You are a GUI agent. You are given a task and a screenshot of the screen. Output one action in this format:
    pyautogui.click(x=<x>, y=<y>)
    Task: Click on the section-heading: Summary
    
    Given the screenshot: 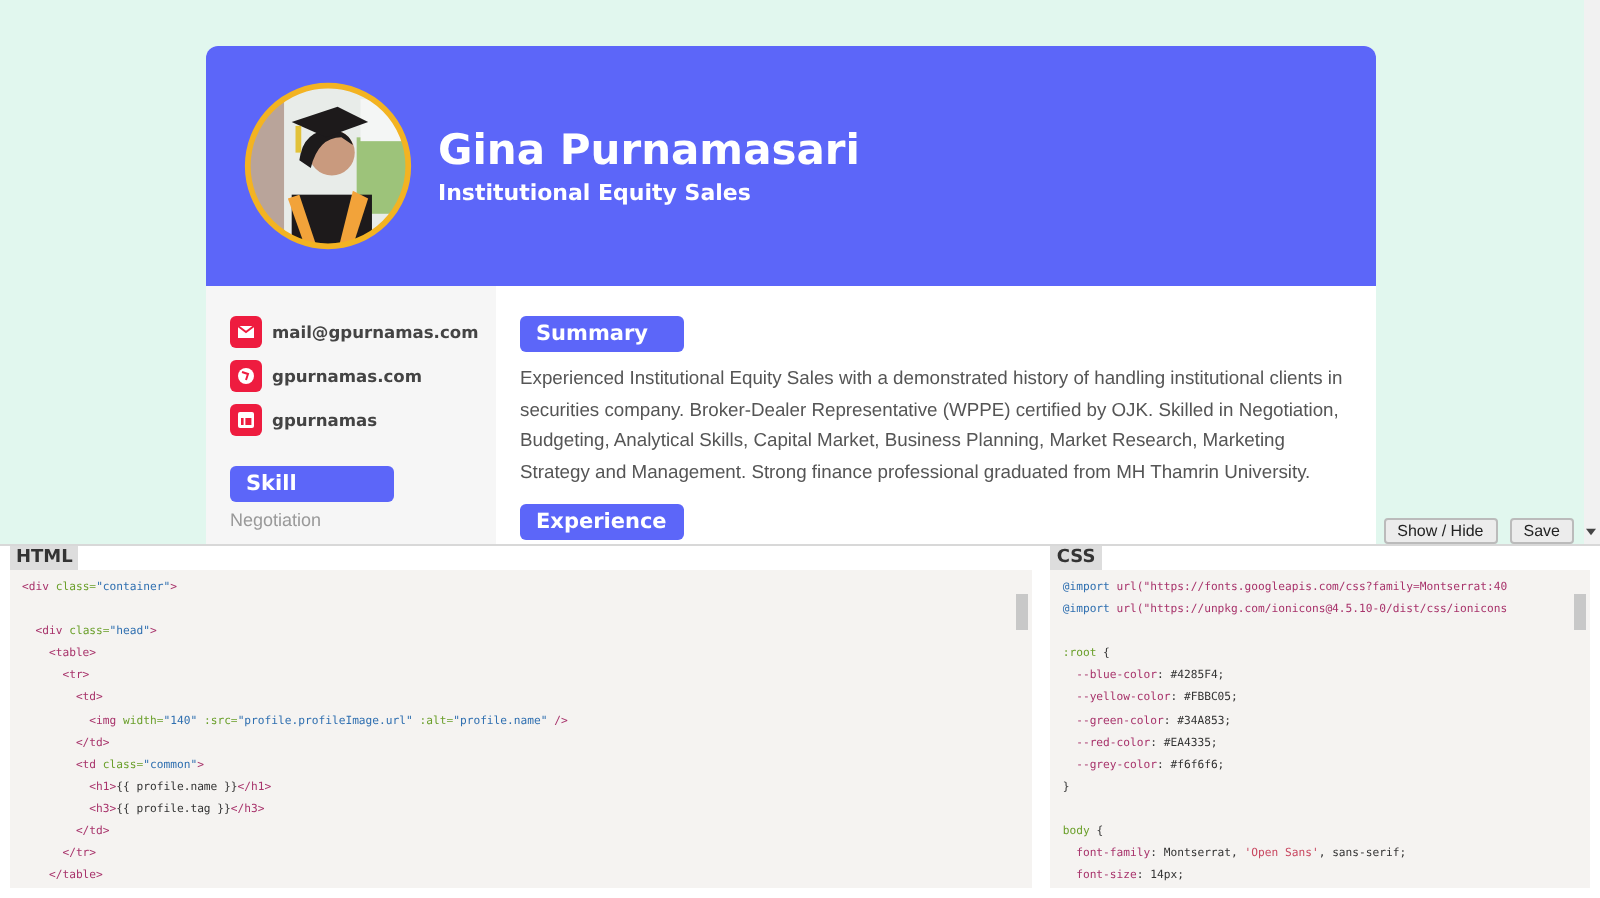 What is the action you would take?
    pyautogui.click(x=602, y=334)
    